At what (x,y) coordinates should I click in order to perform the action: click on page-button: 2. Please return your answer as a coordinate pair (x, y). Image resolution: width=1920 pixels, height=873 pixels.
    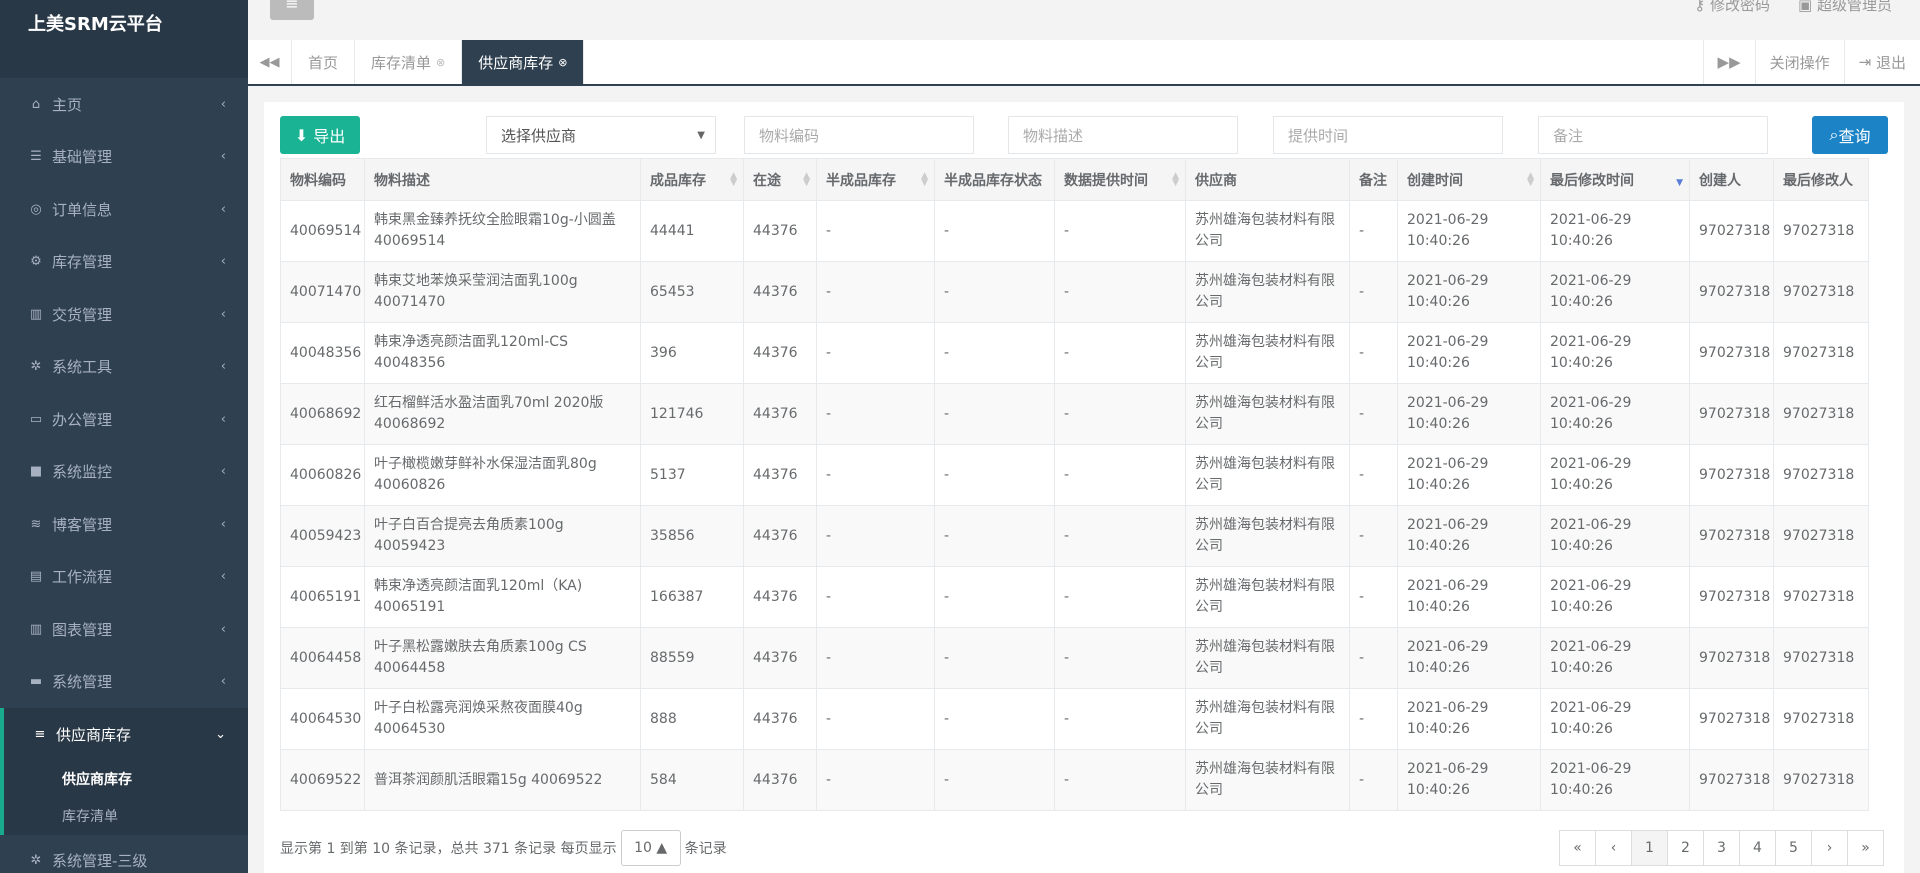
    Looking at the image, I should click on (1685, 848).